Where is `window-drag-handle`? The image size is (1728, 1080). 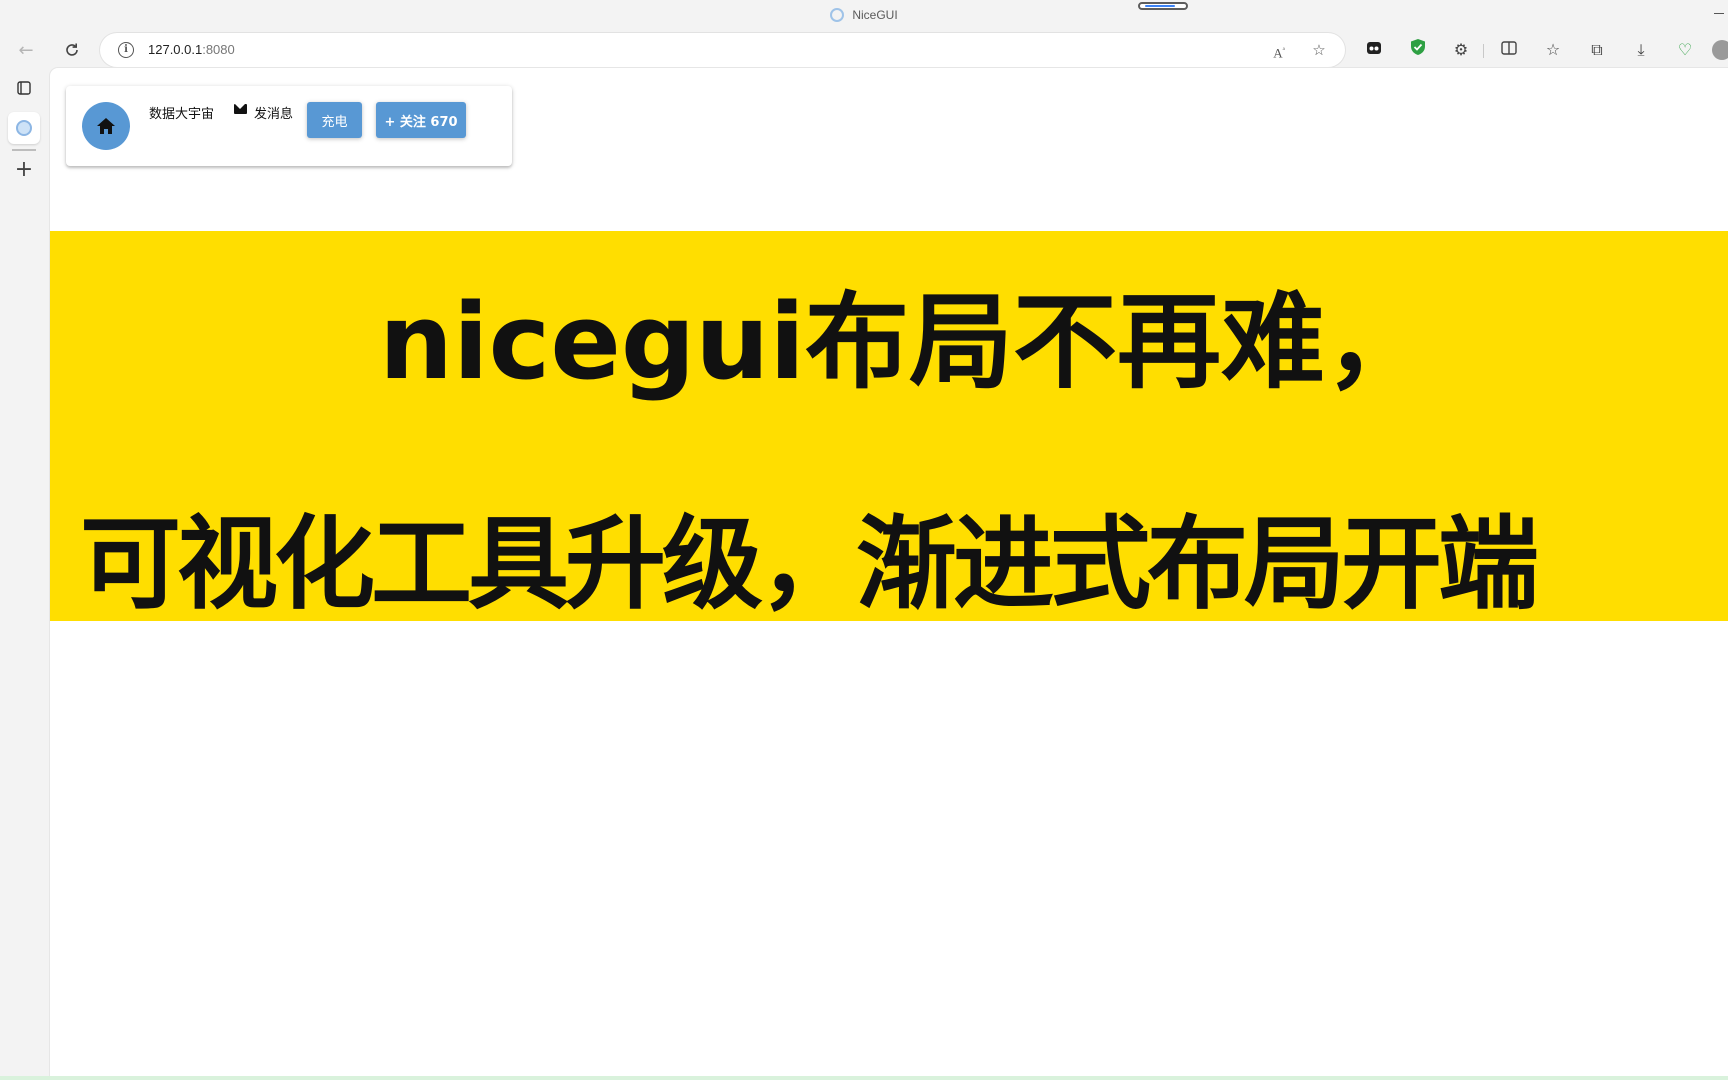 window-drag-handle is located at coordinates (1163, 6).